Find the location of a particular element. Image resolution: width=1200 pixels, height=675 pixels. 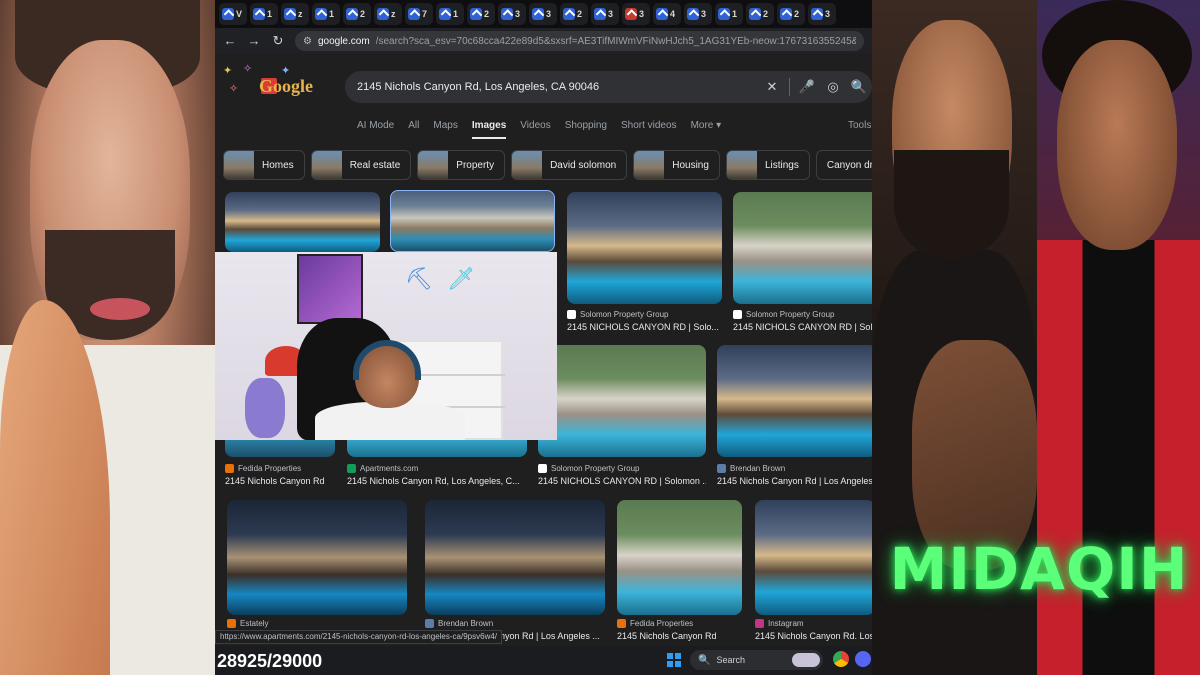

tools-button: Tools is located at coordinates (859, 125).